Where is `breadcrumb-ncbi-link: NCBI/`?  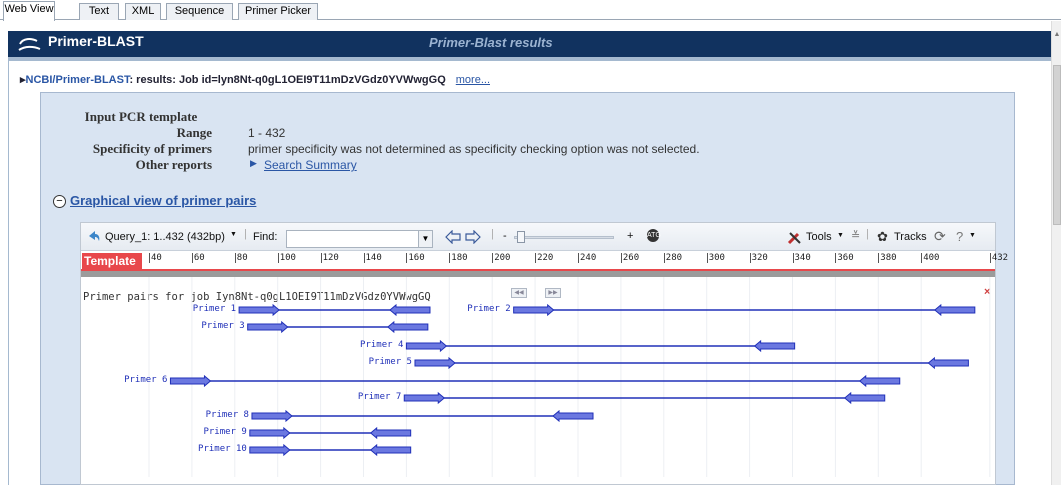 breadcrumb-ncbi-link: NCBI/ is located at coordinates (41, 80).